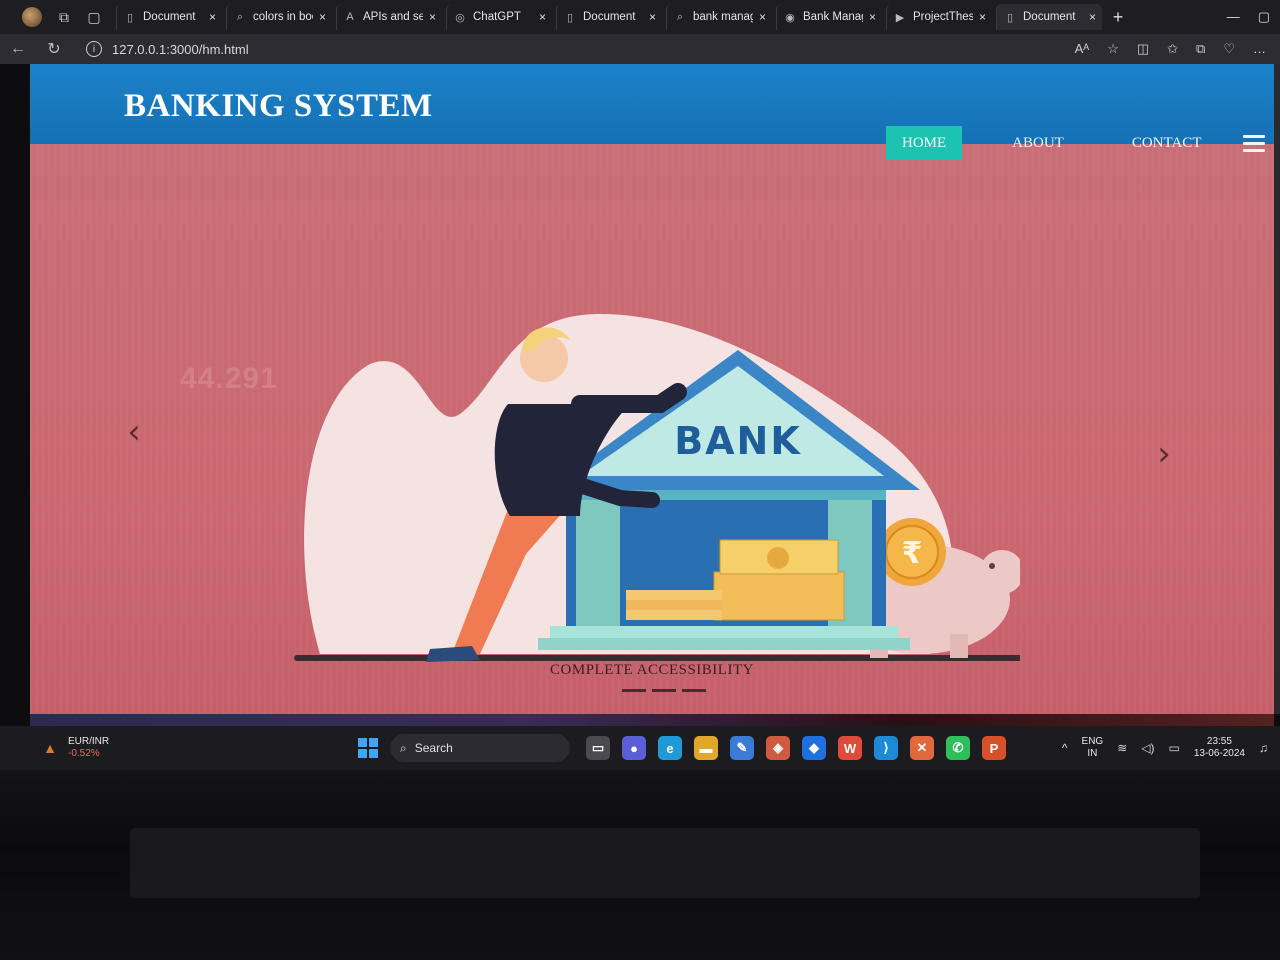 Image resolution: width=1280 pixels, height=960 pixels. What do you see at coordinates (1254, 143) in the screenshot?
I see `hamburger-menu-icon` at bounding box center [1254, 143].